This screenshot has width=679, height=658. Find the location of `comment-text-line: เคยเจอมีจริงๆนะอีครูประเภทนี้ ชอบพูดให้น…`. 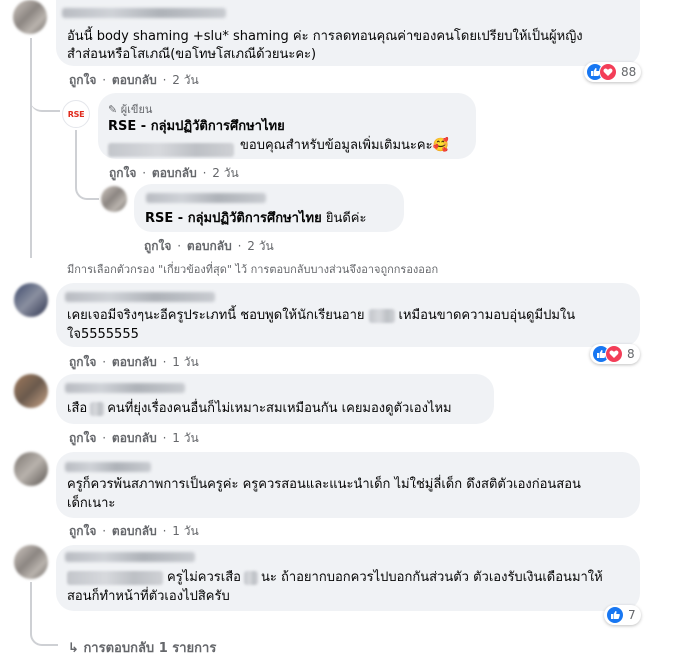

comment-text-line: เคยเจอมีจริงๆนะอีครูประเภทนี้ ชอบพูดให้น… is located at coordinates (321, 315).